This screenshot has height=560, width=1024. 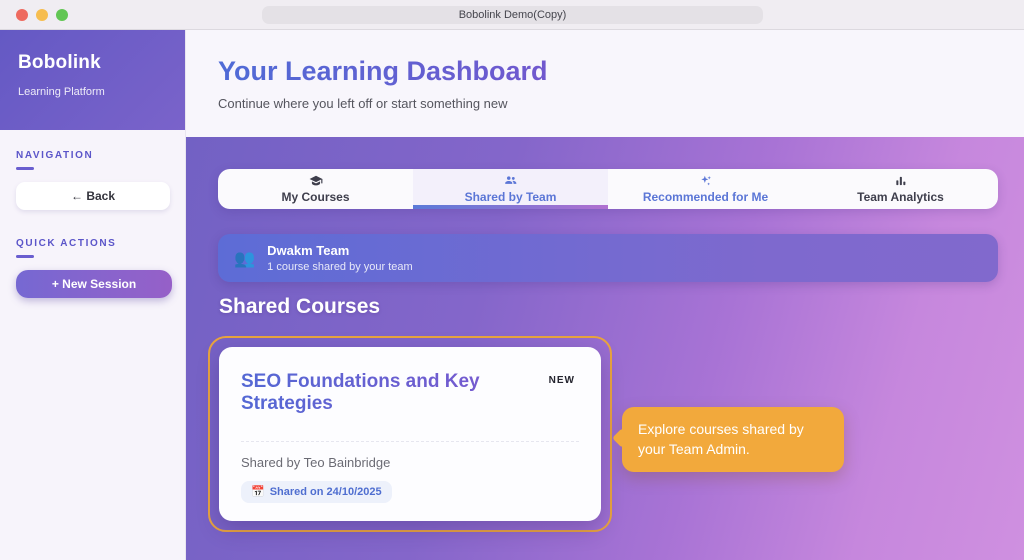 I want to click on sidebar-brand: Bobolink Learning Platform, so click(x=92, y=80).